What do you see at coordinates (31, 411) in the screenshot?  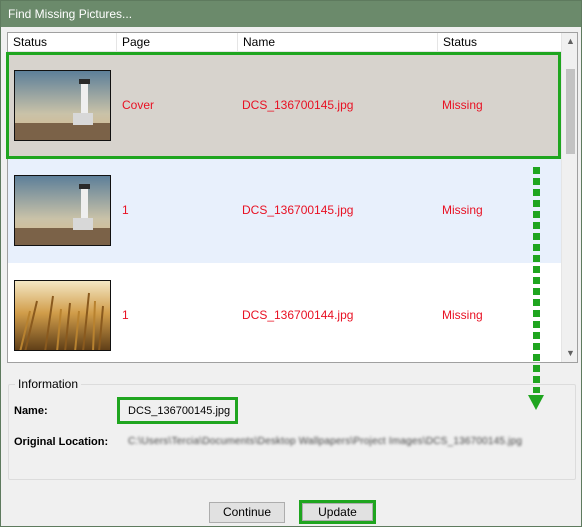 I see `name-label: Name:` at bounding box center [31, 411].